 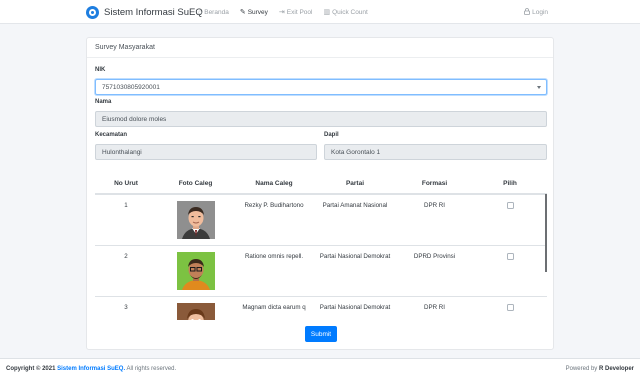 What do you see at coordinates (126, 184) in the screenshot?
I see `col-no-urut: No Urut` at bounding box center [126, 184].